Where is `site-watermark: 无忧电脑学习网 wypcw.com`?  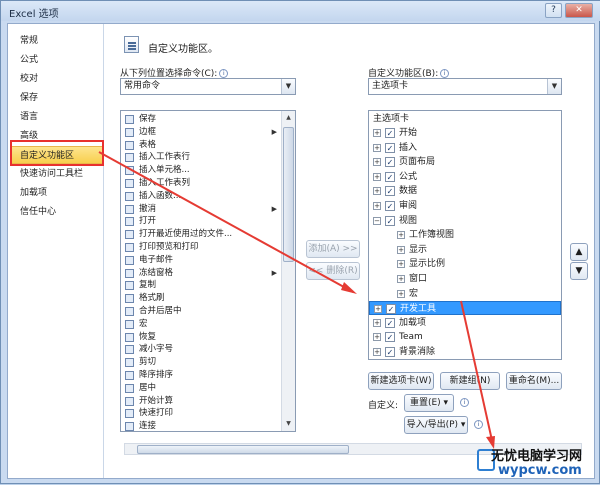 site-watermark: 无忧电脑学习网 wypcw.com is located at coordinates (534, 461).